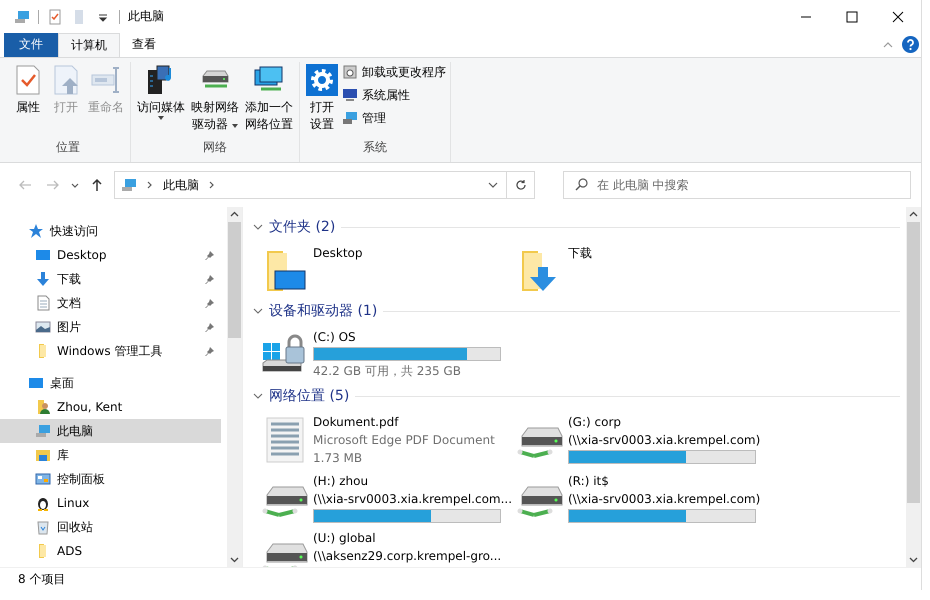 The height and width of the screenshot is (600, 930). What do you see at coordinates (110, 407) in the screenshot?
I see `nav-pane-item: Zhou, Kent` at bounding box center [110, 407].